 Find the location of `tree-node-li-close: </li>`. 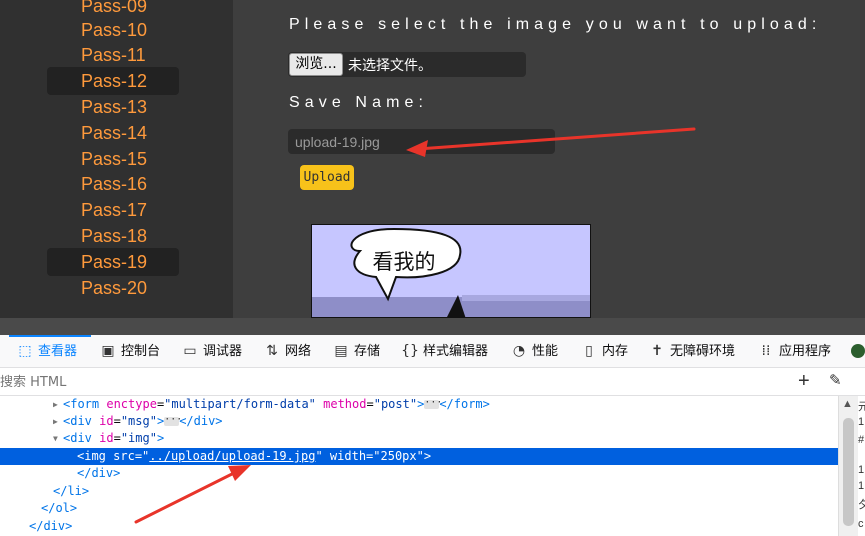

tree-node-li-close: </li> is located at coordinates (71, 491).